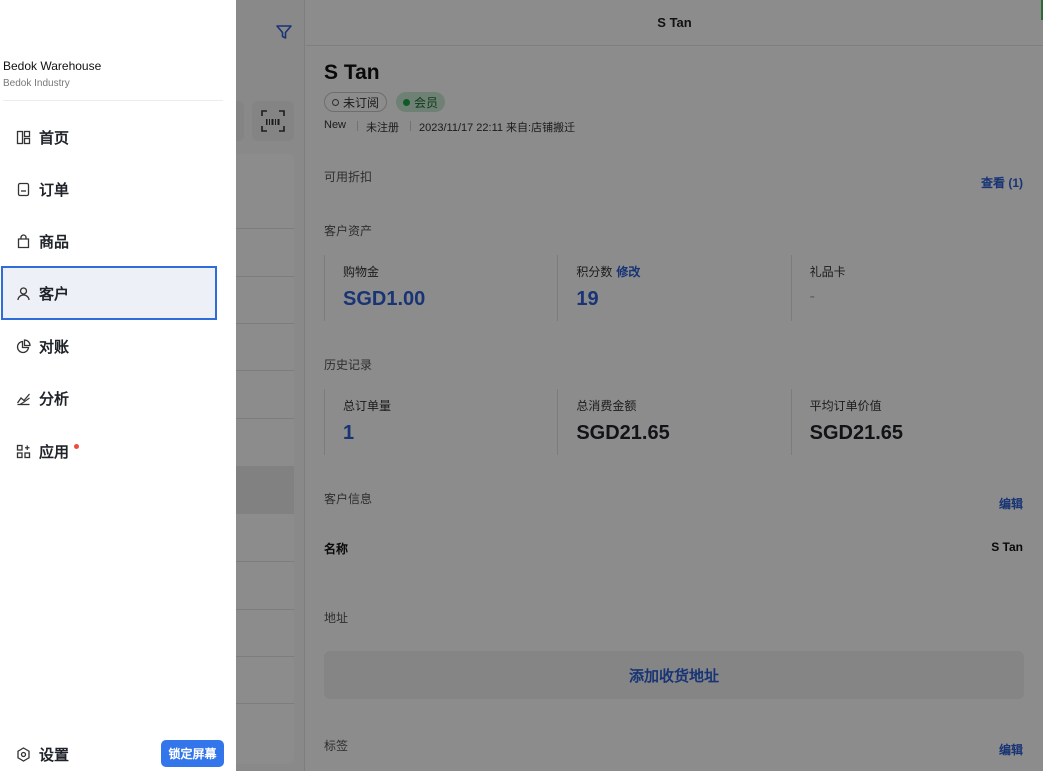  Describe the element at coordinates (23, 398) in the screenshot. I see `area-chart-icon` at that location.